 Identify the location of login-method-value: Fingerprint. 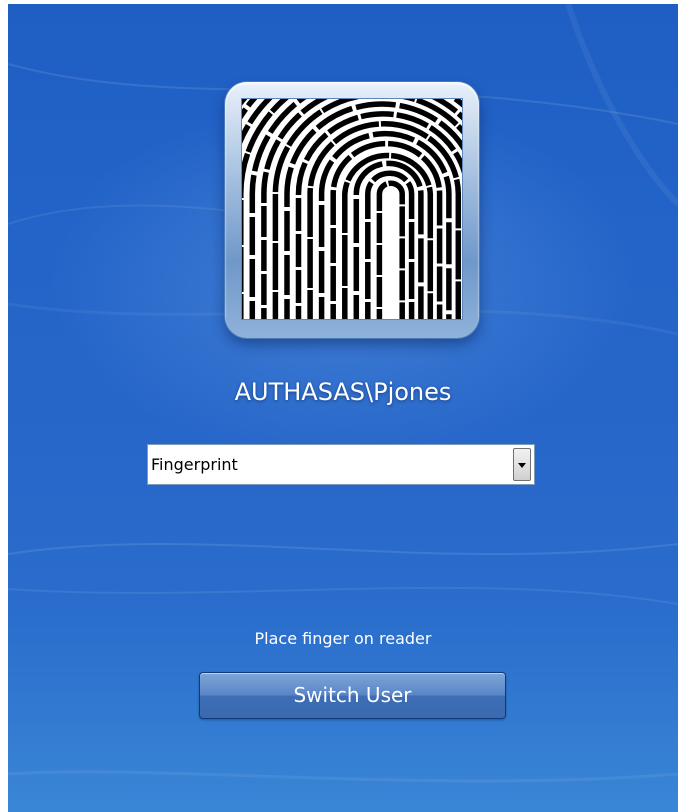
(194, 464).